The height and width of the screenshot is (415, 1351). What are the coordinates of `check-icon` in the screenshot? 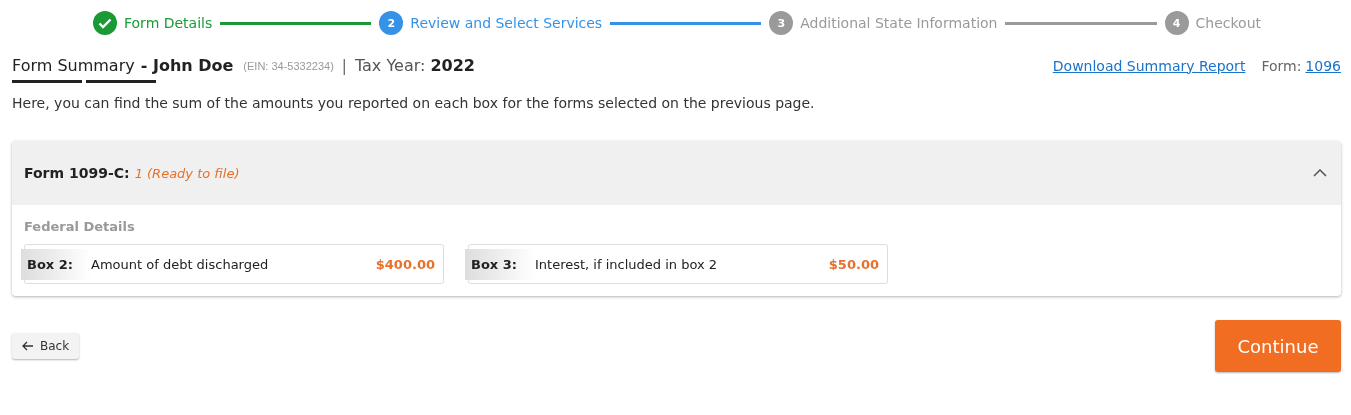 It's located at (105, 23).